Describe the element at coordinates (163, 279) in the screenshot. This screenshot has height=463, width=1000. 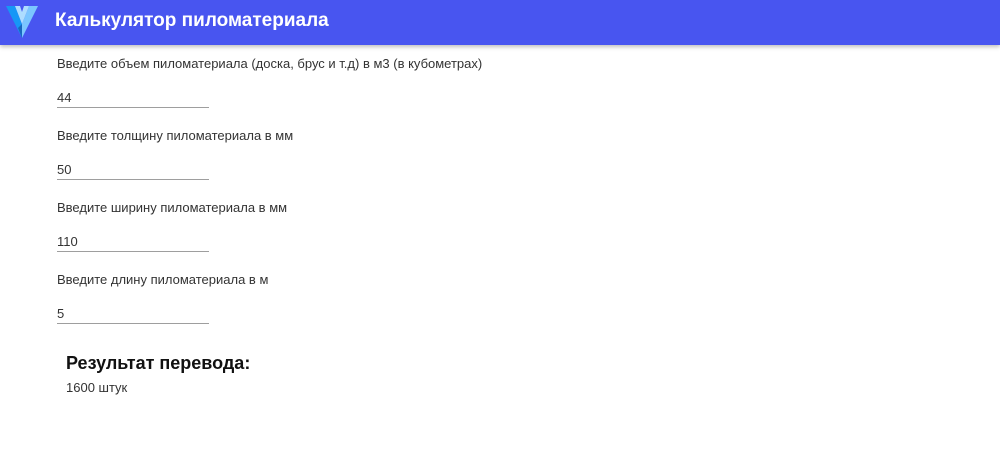
I see `length-label: Введите длину пиломатериала в м` at that location.